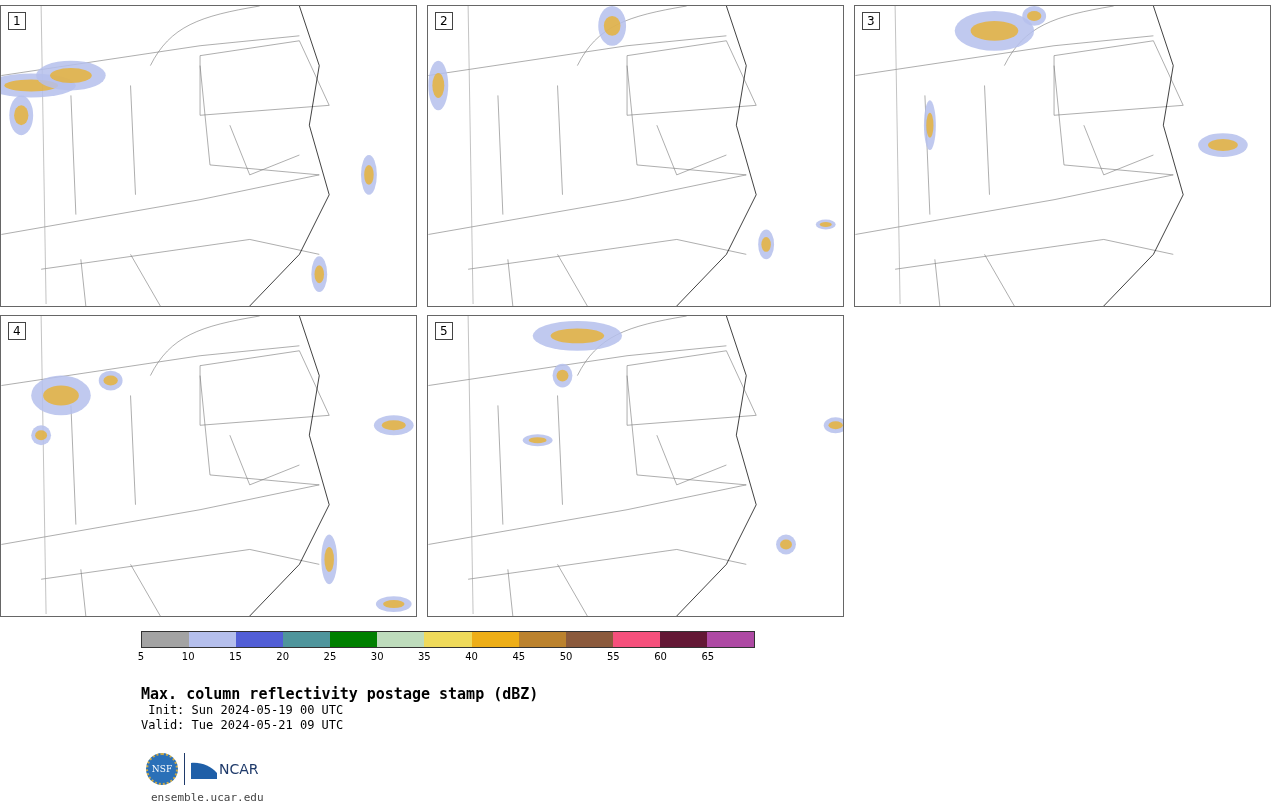 This screenshot has height=809, width=1280. What do you see at coordinates (340, 694) in the screenshot?
I see `chart-title: Max. column reflectivity postage stamp (dBZ)` at bounding box center [340, 694].